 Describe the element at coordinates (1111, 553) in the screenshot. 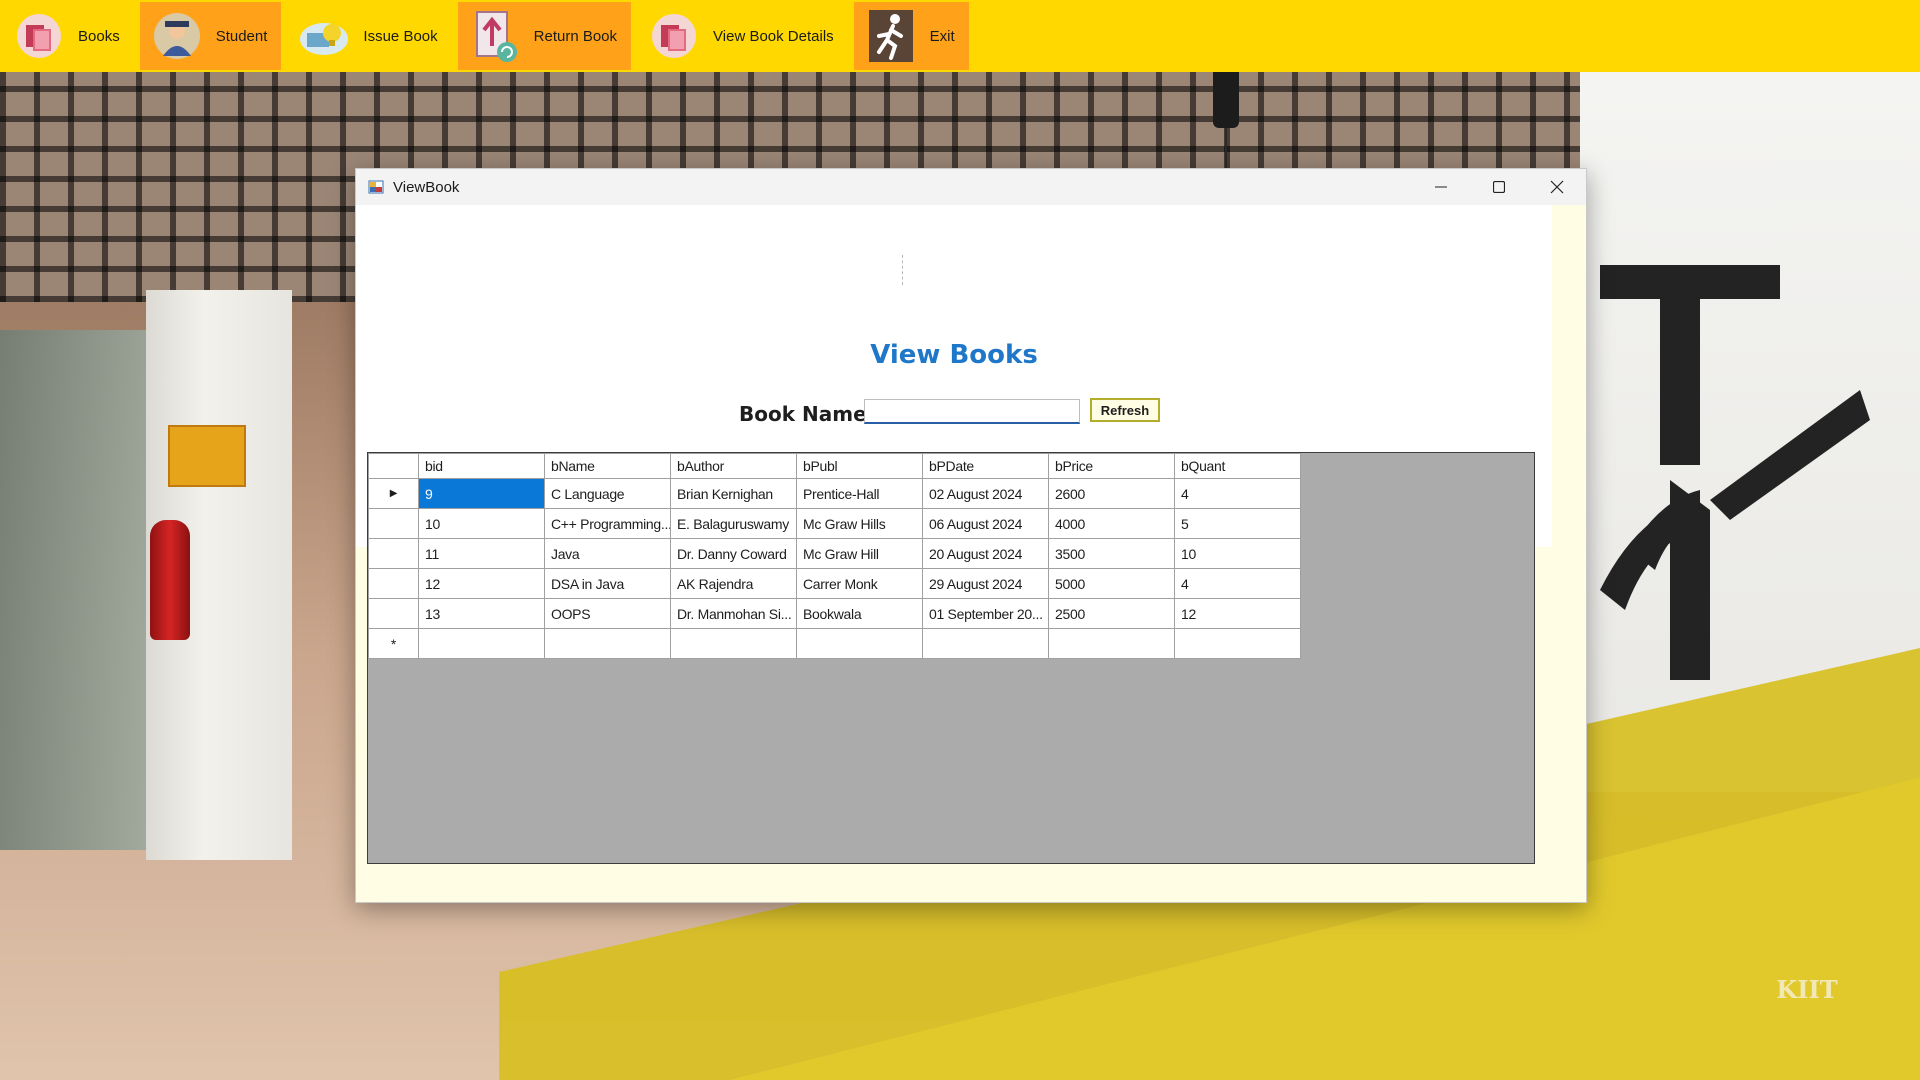

I see `table-cell: 3500` at that location.